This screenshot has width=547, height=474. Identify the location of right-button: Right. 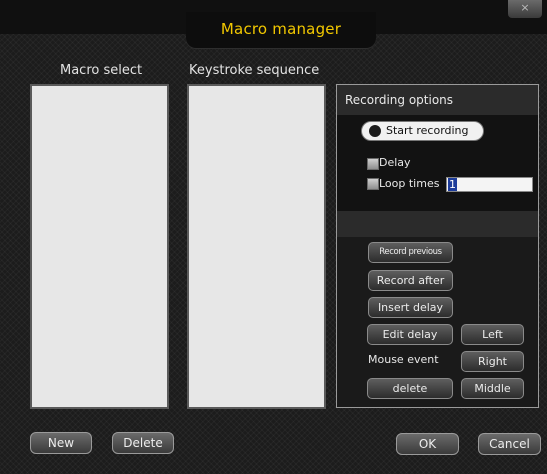
(492, 361).